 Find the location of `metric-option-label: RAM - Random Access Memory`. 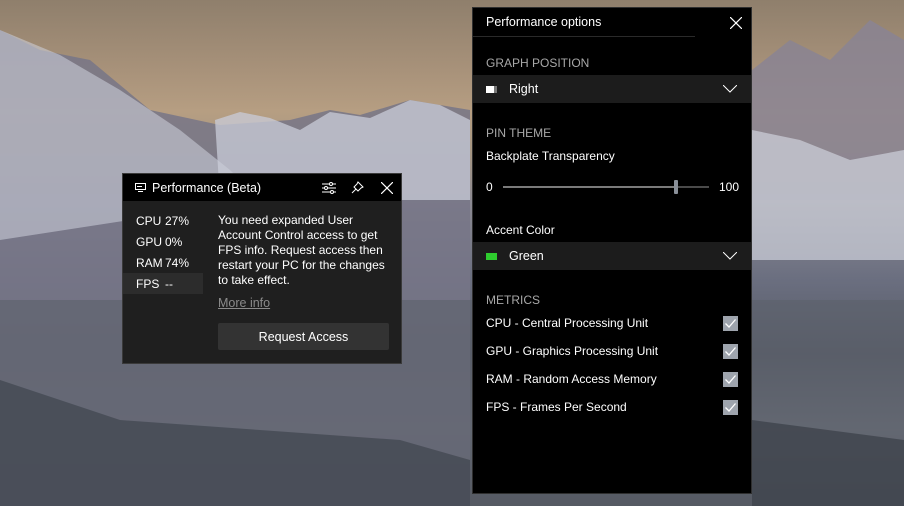

metric-option-label: RAM - Random Access Memory is located at coordinates (571, 379).